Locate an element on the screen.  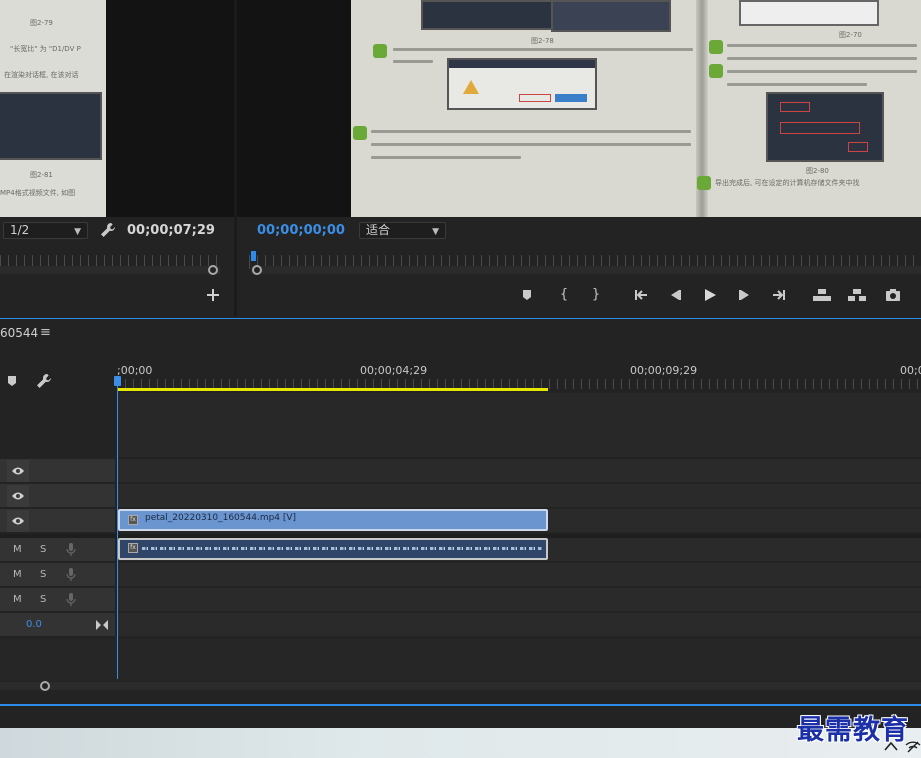
marker-icon is located at coordinates (527, 295).